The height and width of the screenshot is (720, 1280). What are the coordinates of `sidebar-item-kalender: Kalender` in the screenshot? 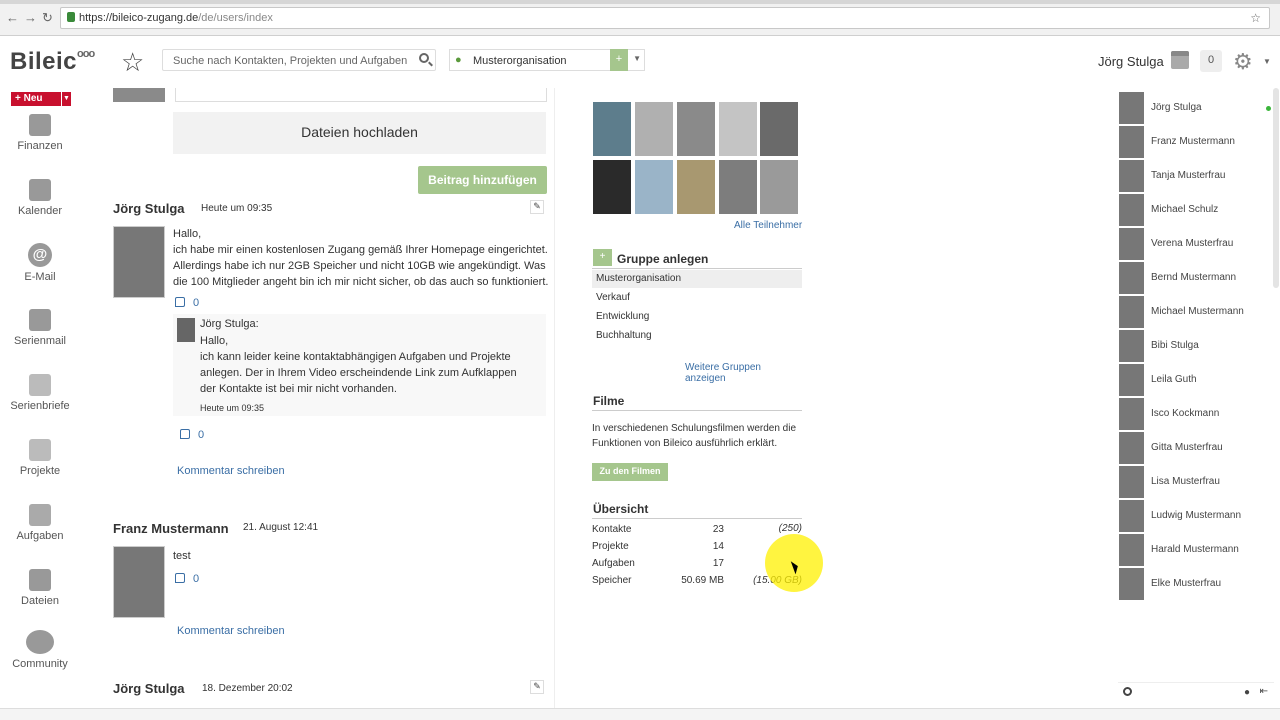 It's located at (40, 198).